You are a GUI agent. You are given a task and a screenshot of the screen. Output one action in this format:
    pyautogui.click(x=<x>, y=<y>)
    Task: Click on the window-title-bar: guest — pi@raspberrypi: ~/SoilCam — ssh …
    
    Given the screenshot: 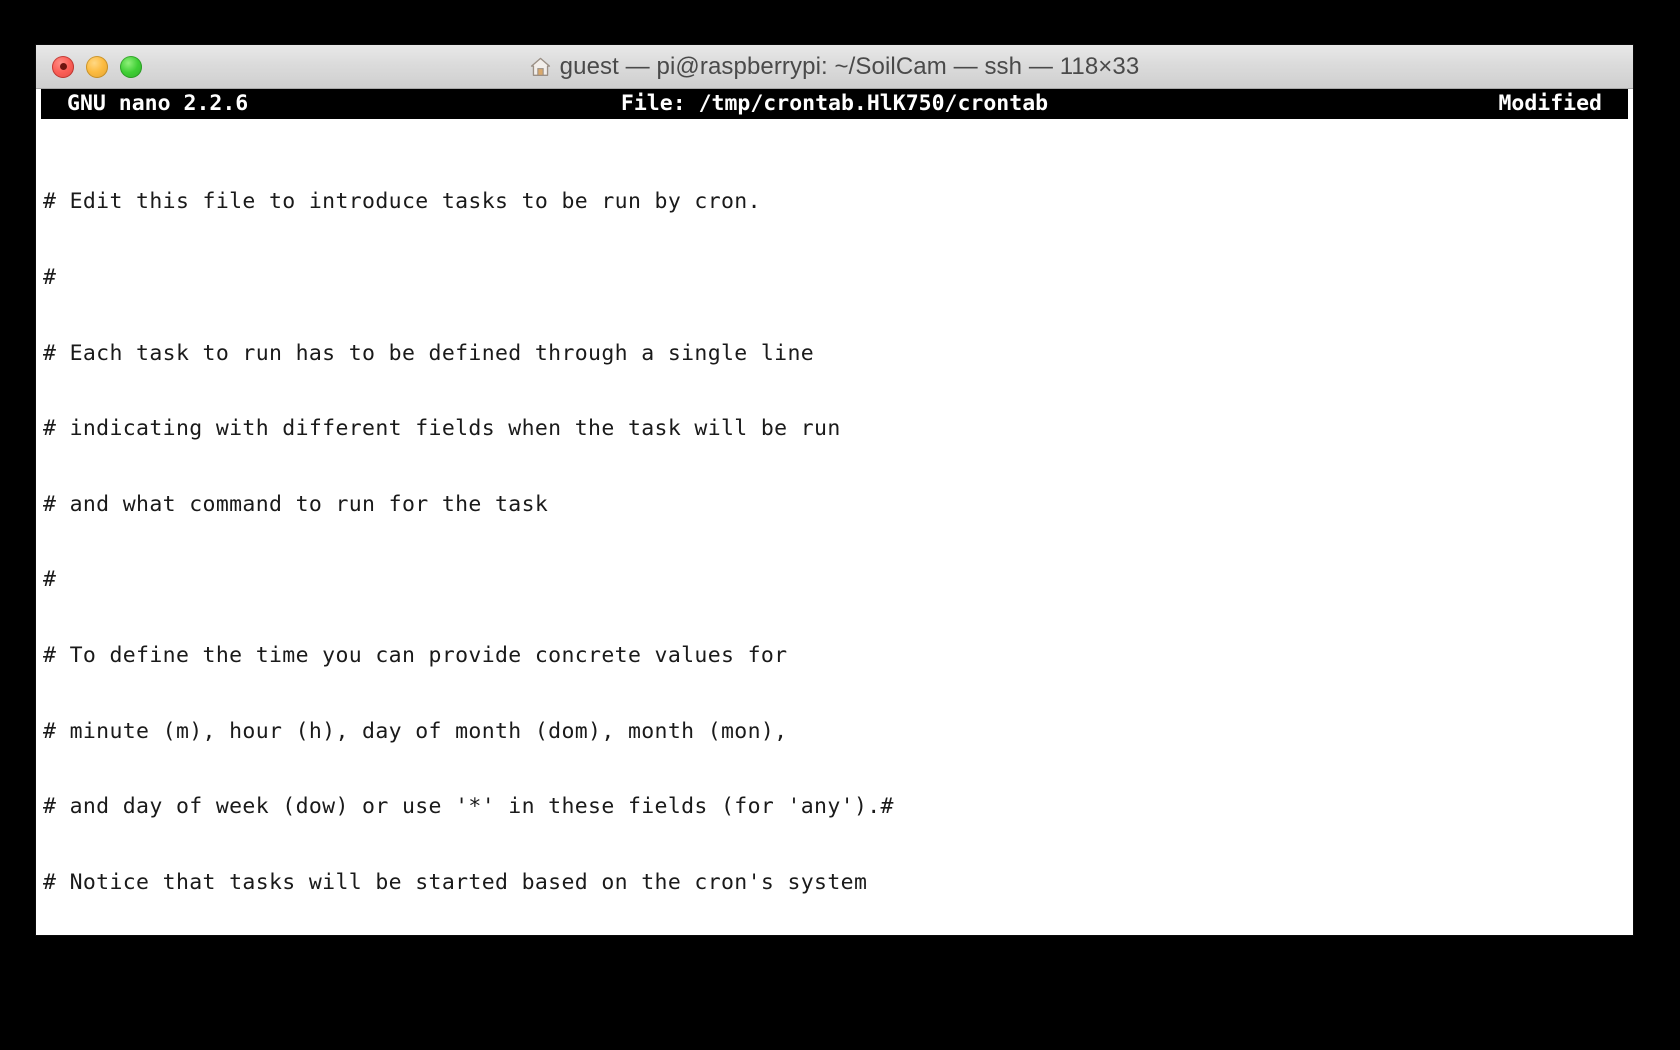 What is the action you would take?
    pyautogui.click(x=834, y=67)
    